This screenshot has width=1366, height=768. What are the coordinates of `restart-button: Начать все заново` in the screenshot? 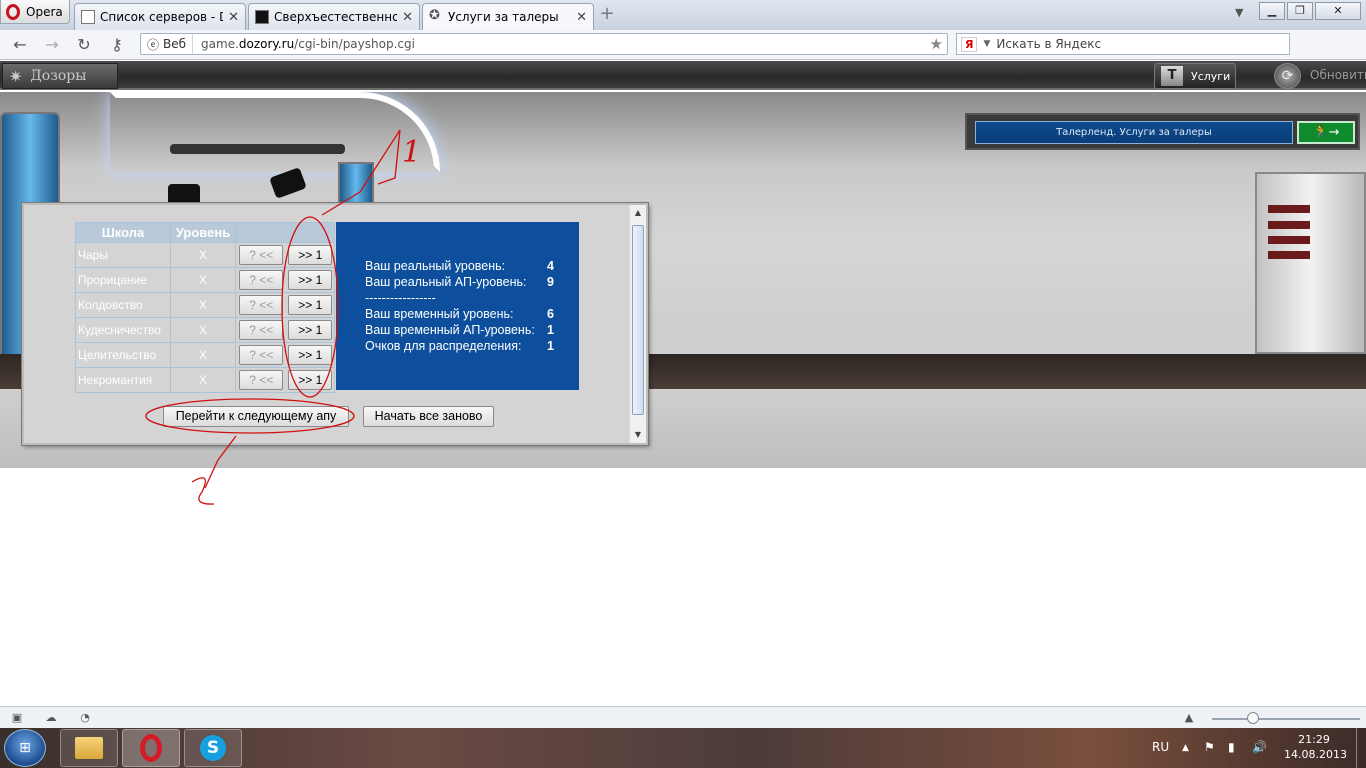 It's located at (428, 416).